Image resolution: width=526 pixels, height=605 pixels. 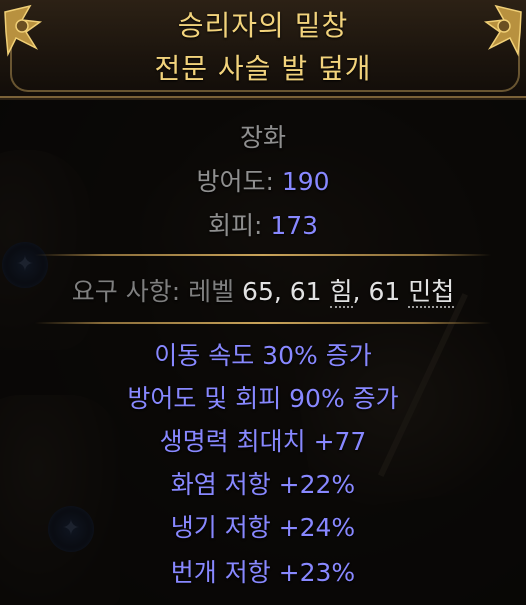 What do you see at coordinates (263, 572) in the screenshot?
I see `explicit-mod: 번개 저항 +23%` at bounding box center [263, 572].